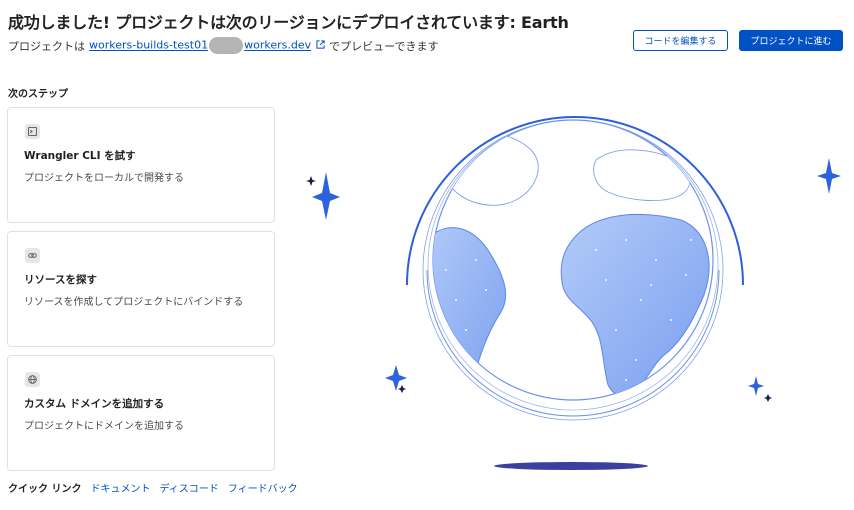 The width and height of the screenshot is (854, 510). I want to click on quick-links: クイック リンク ドキュメント ディスコード フィードバック, so click(153, 487).